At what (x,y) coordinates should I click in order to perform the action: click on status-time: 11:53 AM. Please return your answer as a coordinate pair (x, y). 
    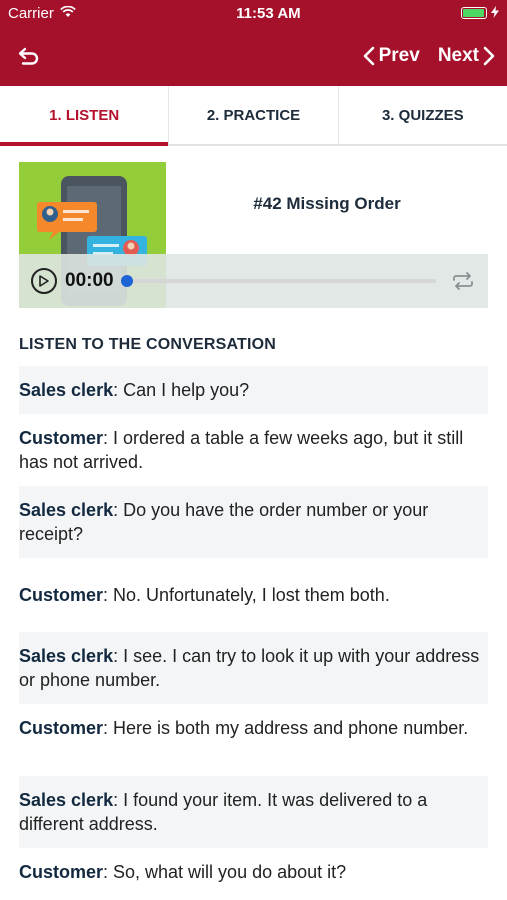
    Looking at the image, I should click on (268, 13).